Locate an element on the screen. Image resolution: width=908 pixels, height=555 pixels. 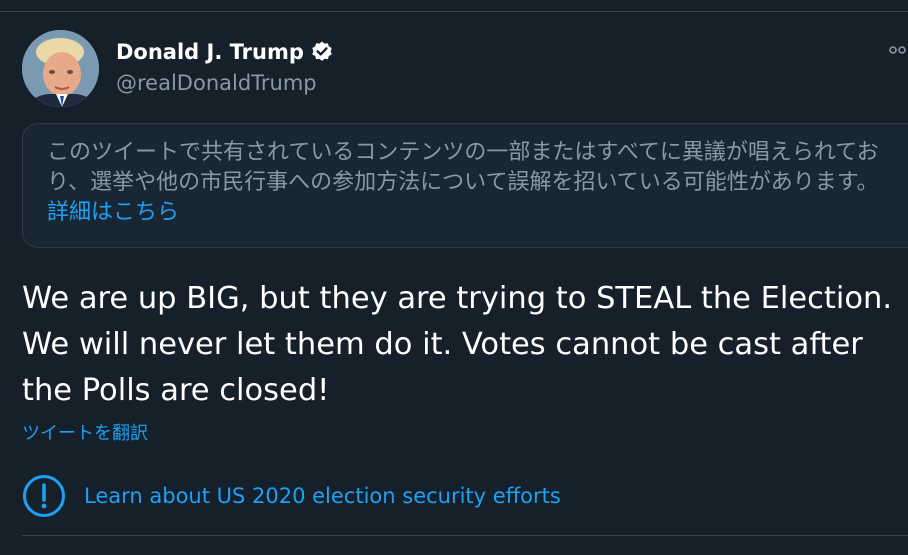
verified-badge-icon is located at coordinates (322, 51).